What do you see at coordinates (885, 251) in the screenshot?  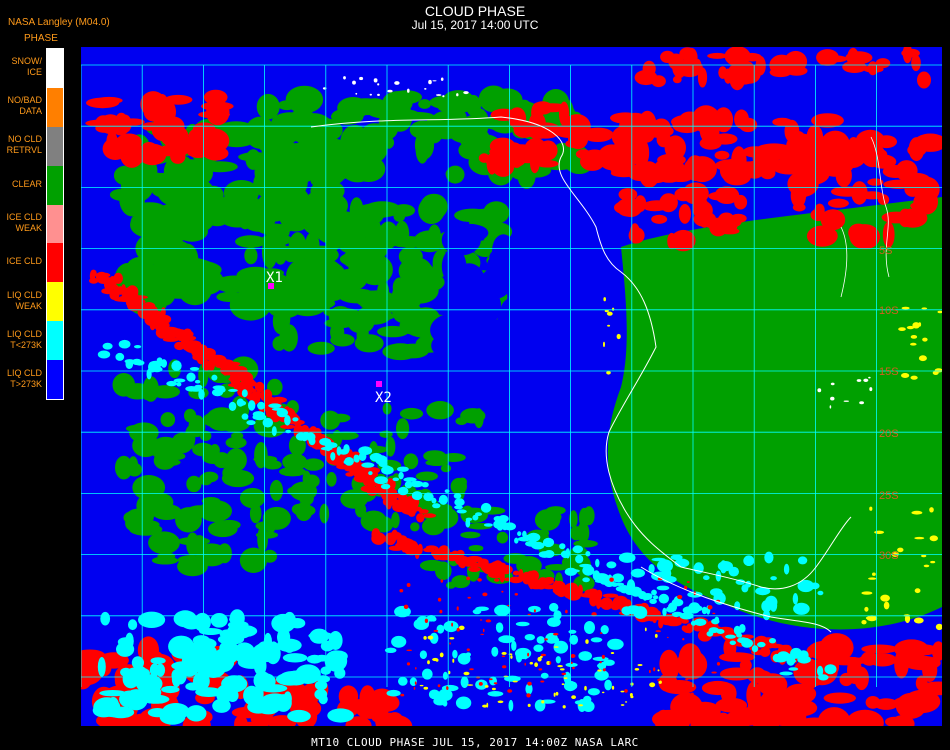 I see `latitude-label: 5S` at bounding box center [885, 251].